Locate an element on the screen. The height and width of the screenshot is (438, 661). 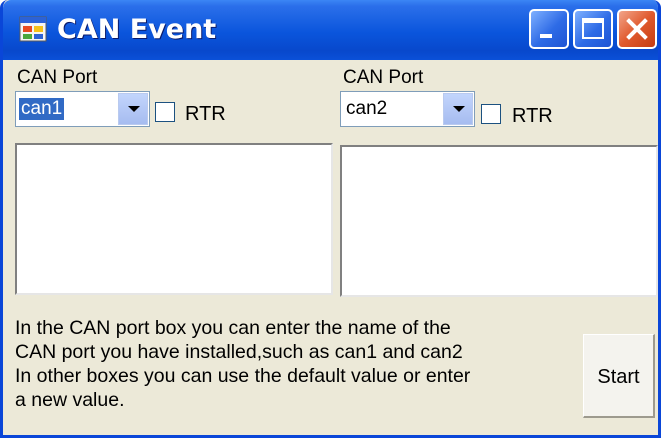
minimize-icon is located at coordinates (546, 36).